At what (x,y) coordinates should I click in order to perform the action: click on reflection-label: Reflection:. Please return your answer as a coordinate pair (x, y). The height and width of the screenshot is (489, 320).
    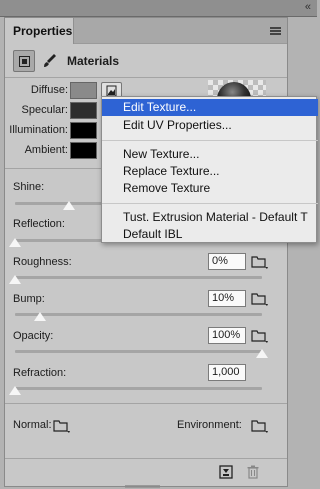
    Looking at the image, I should click on (39, 224).